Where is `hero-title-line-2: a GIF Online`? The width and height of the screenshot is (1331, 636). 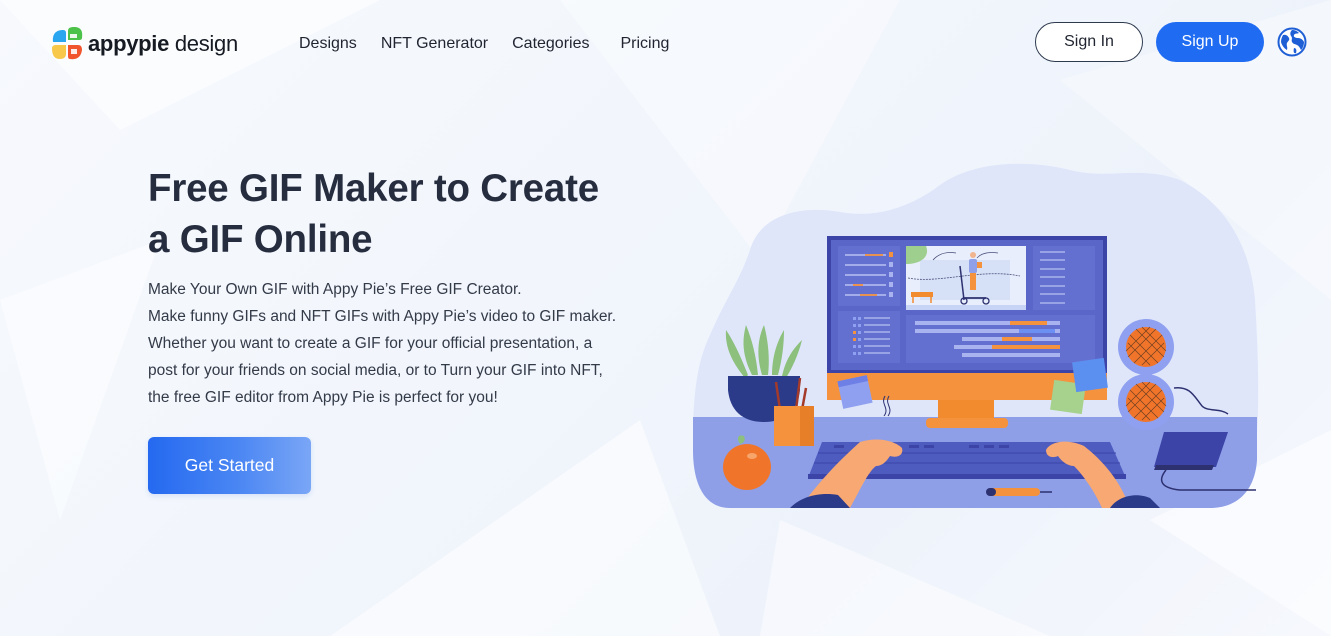 hero-title-line-2: a GIF Online is located at coordinates (260, 239).